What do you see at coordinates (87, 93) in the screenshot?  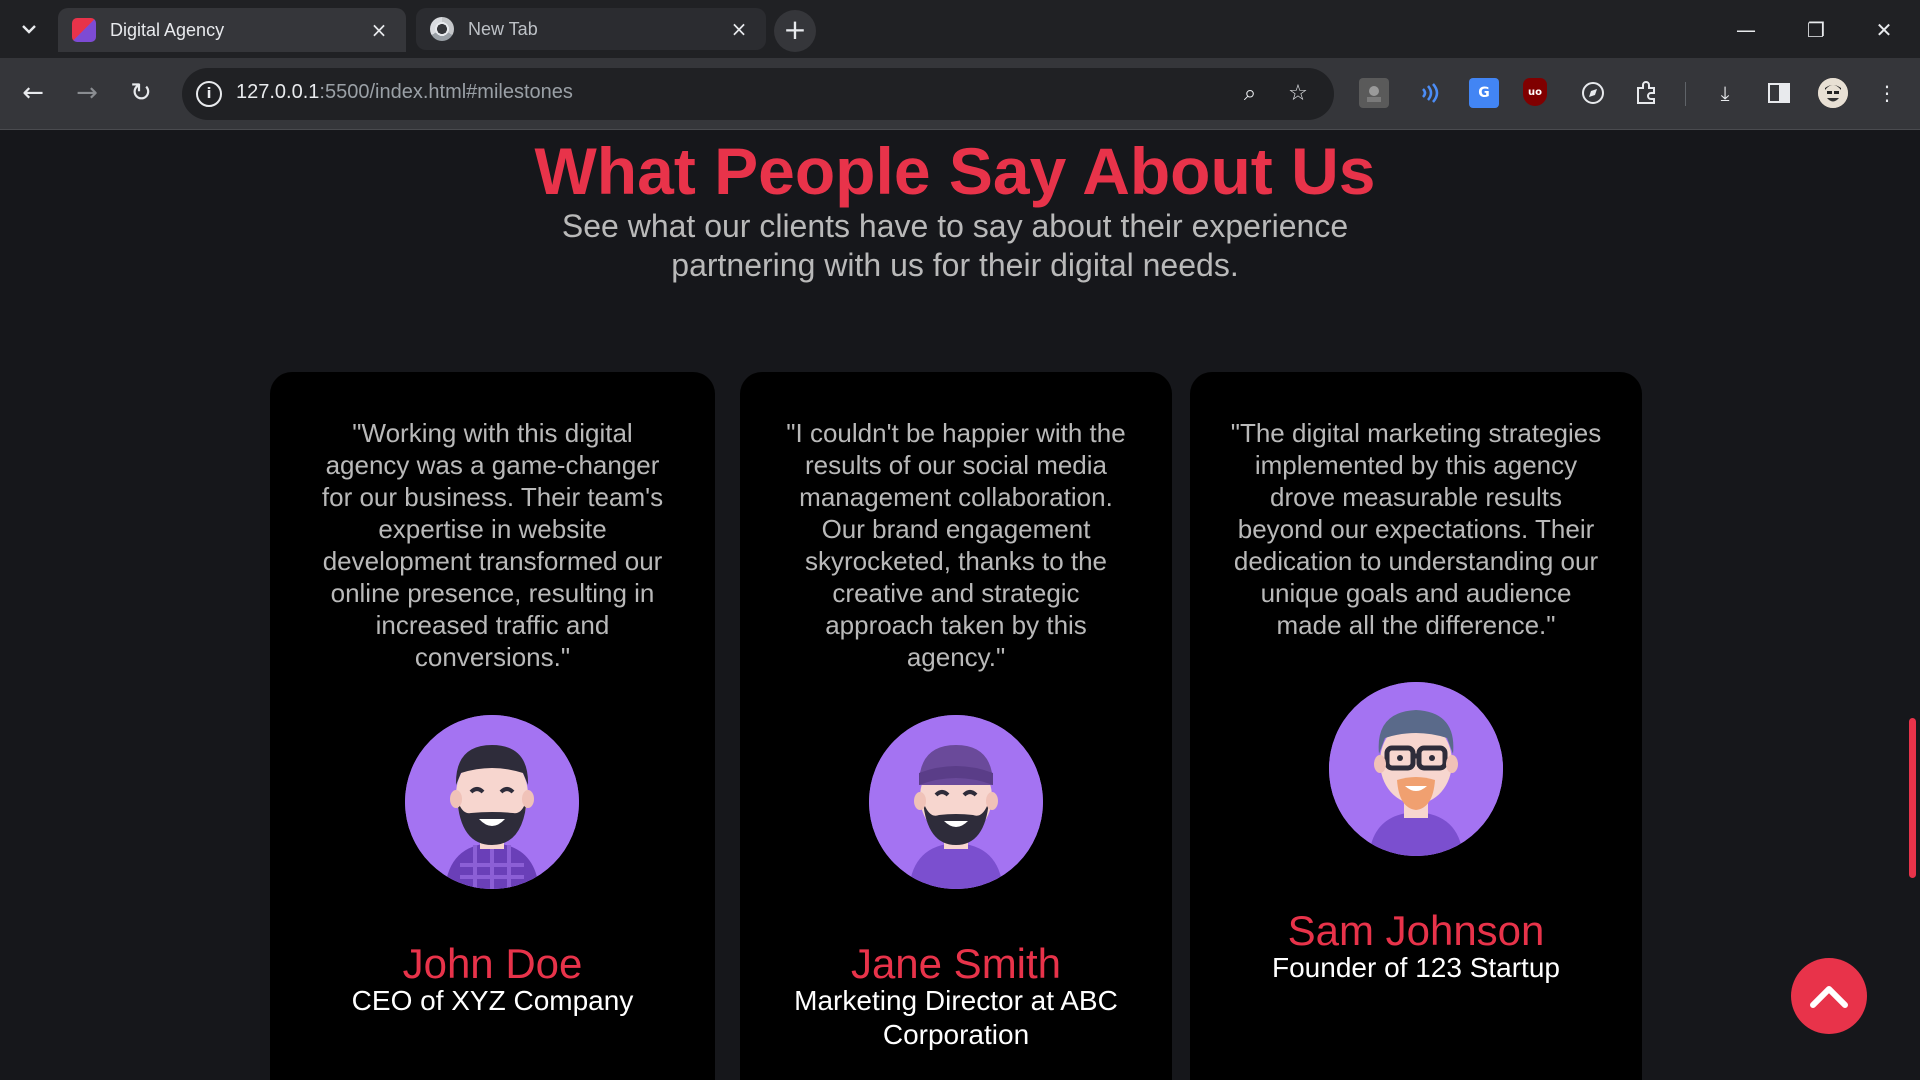 I see `forward-arrow-icon: →` at bounding box center [87, 93].